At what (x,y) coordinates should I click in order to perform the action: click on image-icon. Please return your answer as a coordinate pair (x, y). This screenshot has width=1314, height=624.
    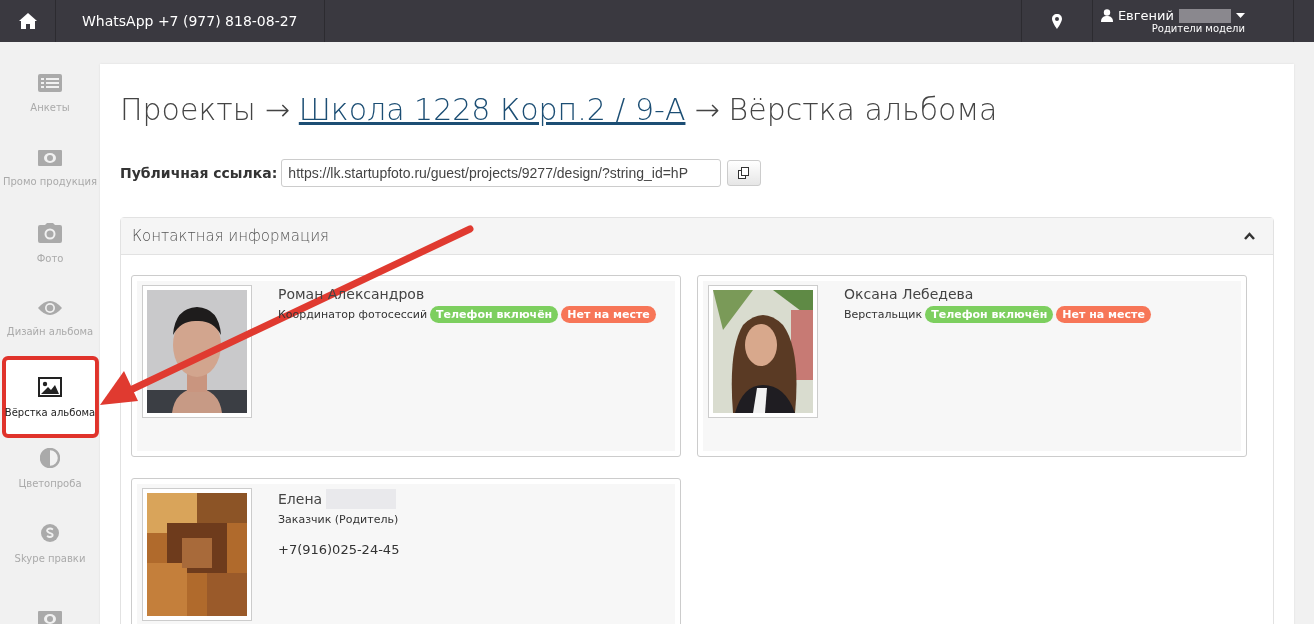
    Looking at the image, I should click on (50, 386).